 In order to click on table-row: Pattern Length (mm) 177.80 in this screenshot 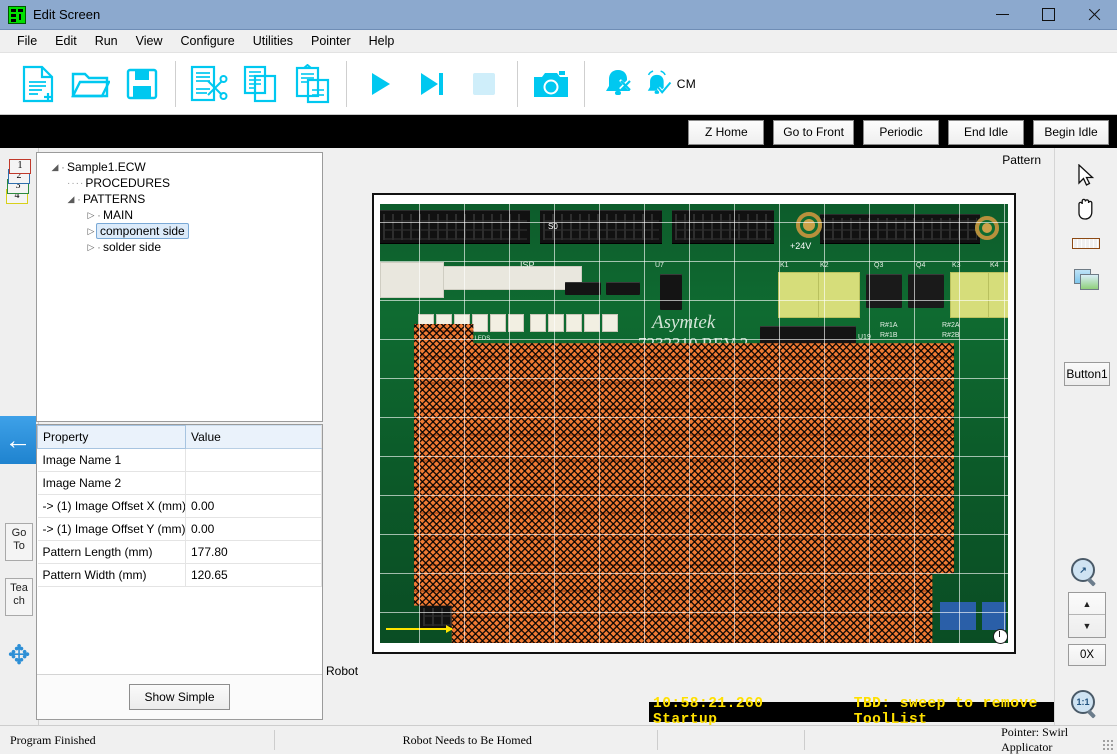, I will do `click(179, 552)`.